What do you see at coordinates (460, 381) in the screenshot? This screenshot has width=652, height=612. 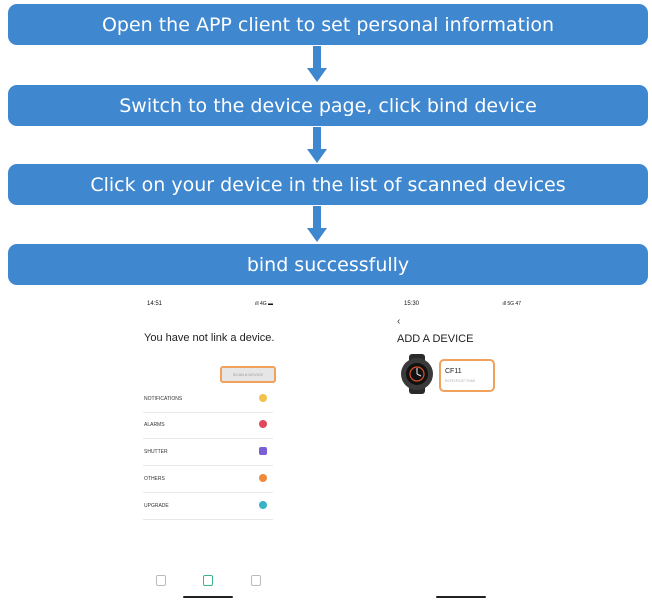 I see `device-mac: E0:FD:F4:07:70:6D` at bounding box center [460, 381].